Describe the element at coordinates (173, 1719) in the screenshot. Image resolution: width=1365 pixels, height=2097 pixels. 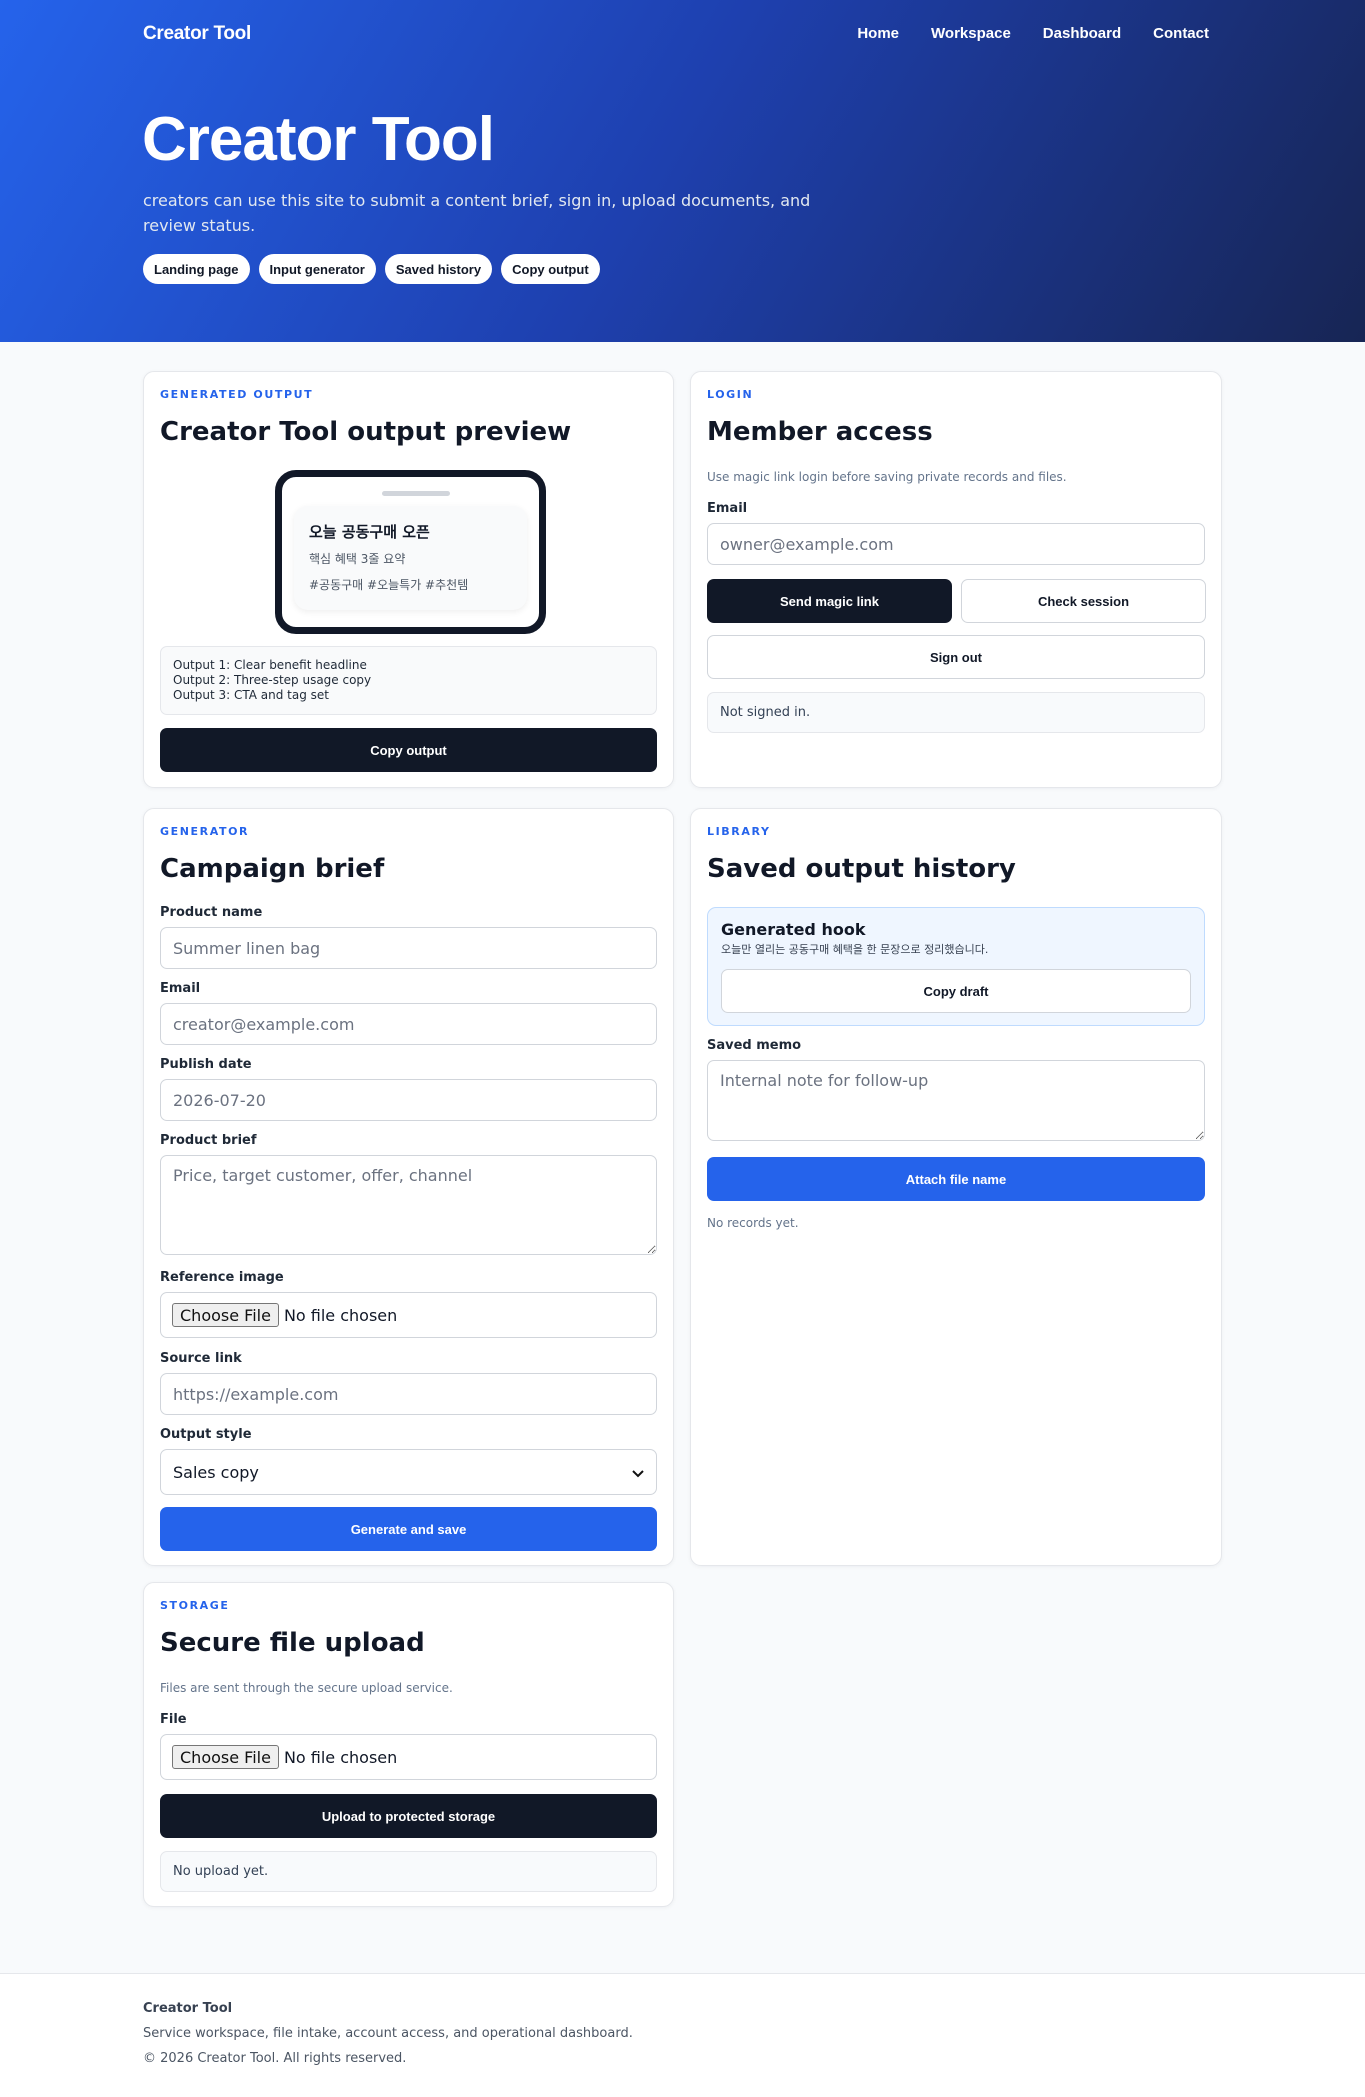
I see `file-label: File` at that location.